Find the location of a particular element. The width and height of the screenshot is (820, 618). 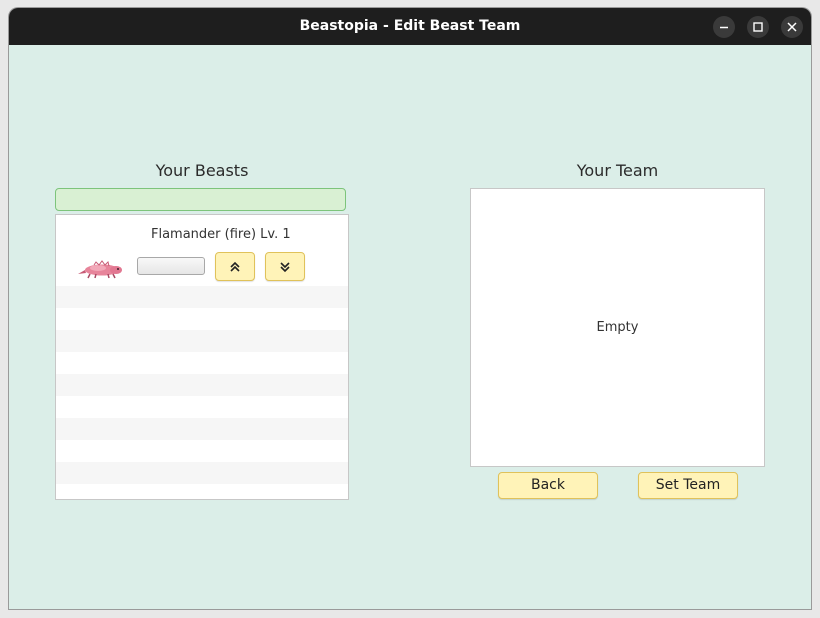

double-chevron-up-icon is located at coordinates (235, 266).